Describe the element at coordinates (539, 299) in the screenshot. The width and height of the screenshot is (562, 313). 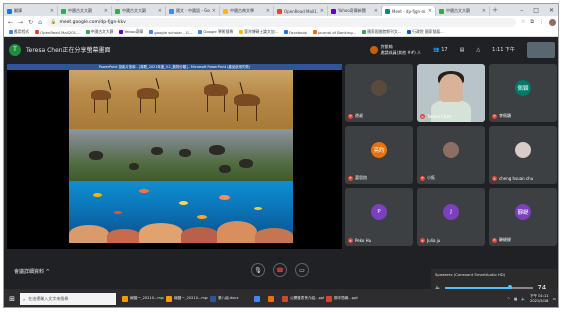
I see `taskbar-clock: 下午 01:11 2021/5/18` at that location.